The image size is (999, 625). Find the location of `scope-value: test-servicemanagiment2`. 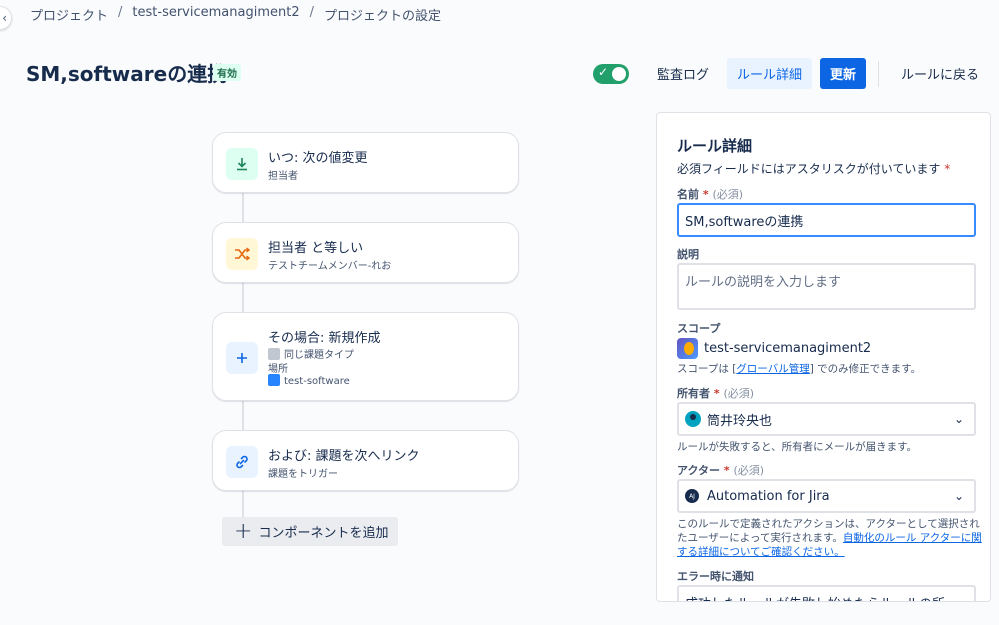

scope-value: test-servicemanagiment2 is located at coordinates (788, 348).